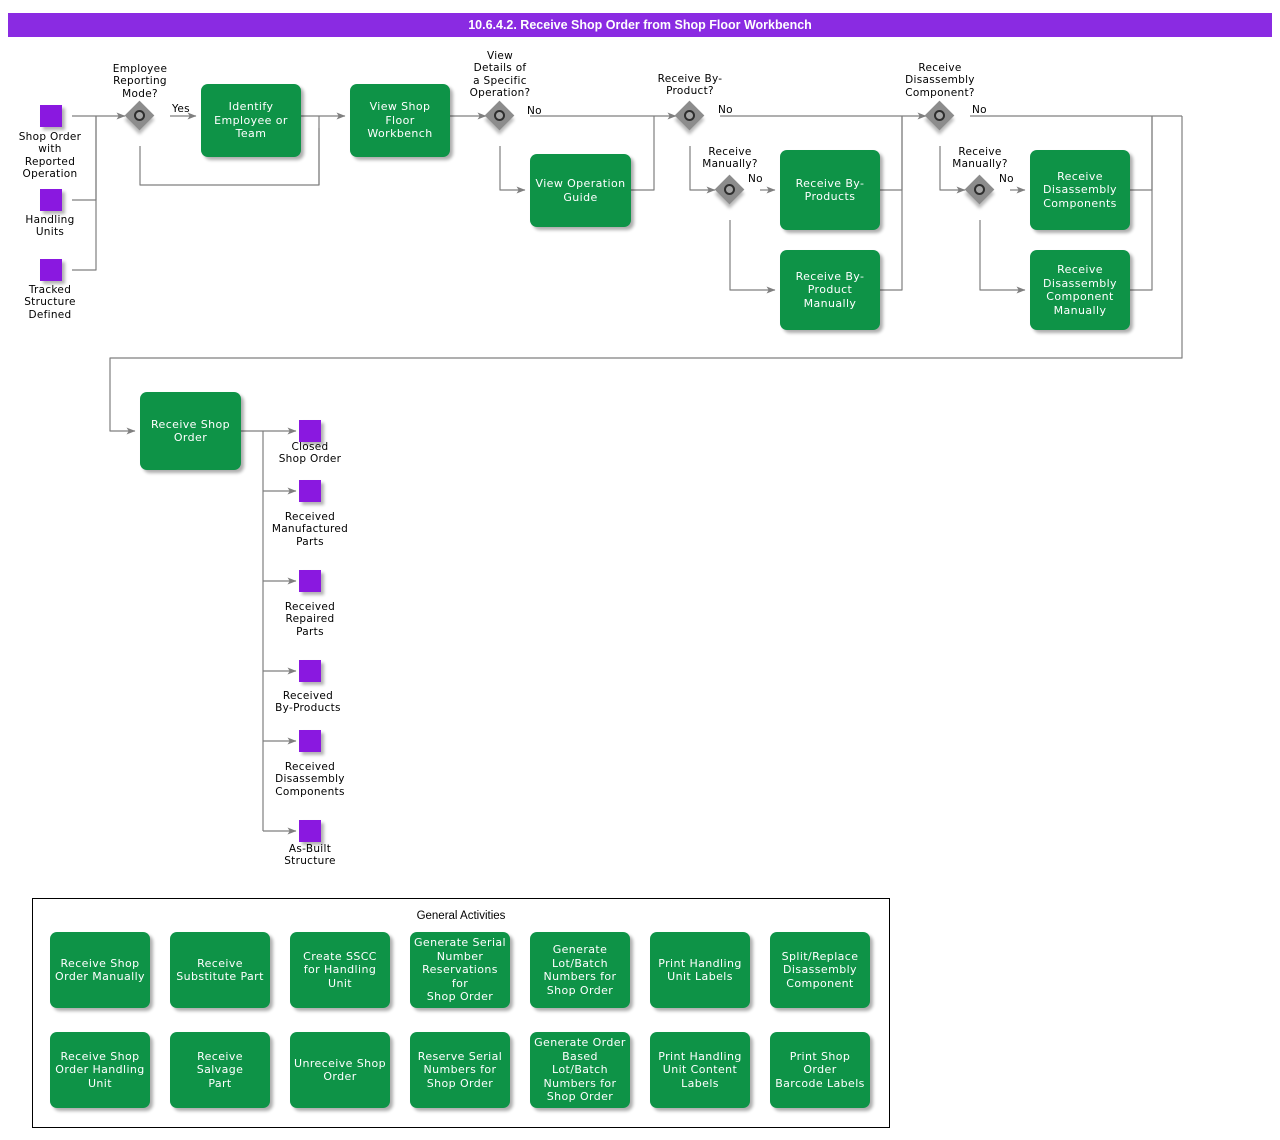  I want to click on activity-receive-by-products: Receive By- Products, so click(830, 190).